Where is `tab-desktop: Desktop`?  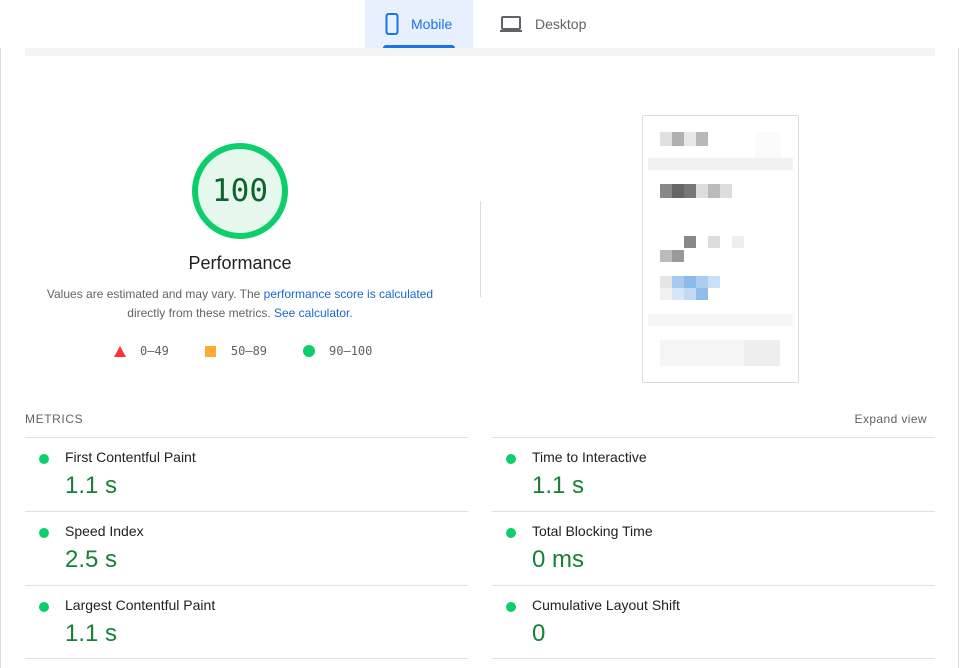
tab-desktop: Desktop is located at coordinates (538, 24).